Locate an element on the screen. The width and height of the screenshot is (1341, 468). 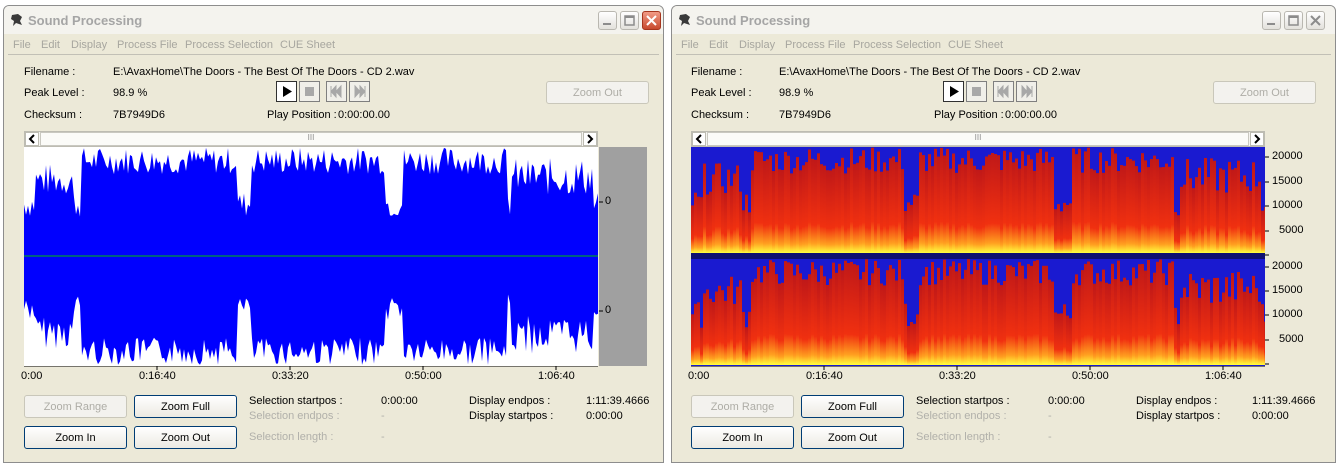
channel-scale: 0 0 is located at coordinates (623, 256).